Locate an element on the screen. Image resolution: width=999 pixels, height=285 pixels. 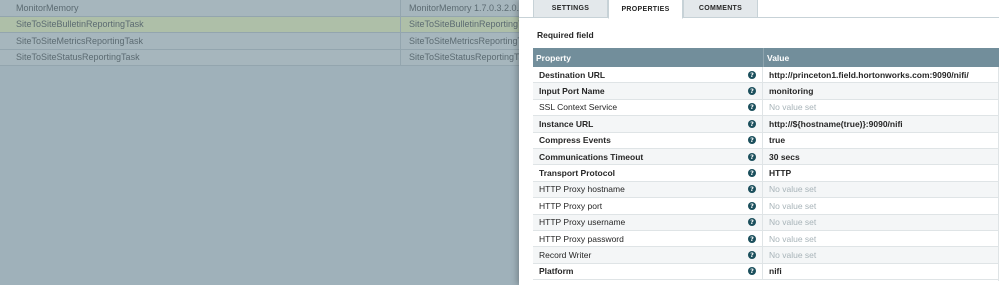
property-name-cell: Communications Timeout? is located at coordinates (648, 156).